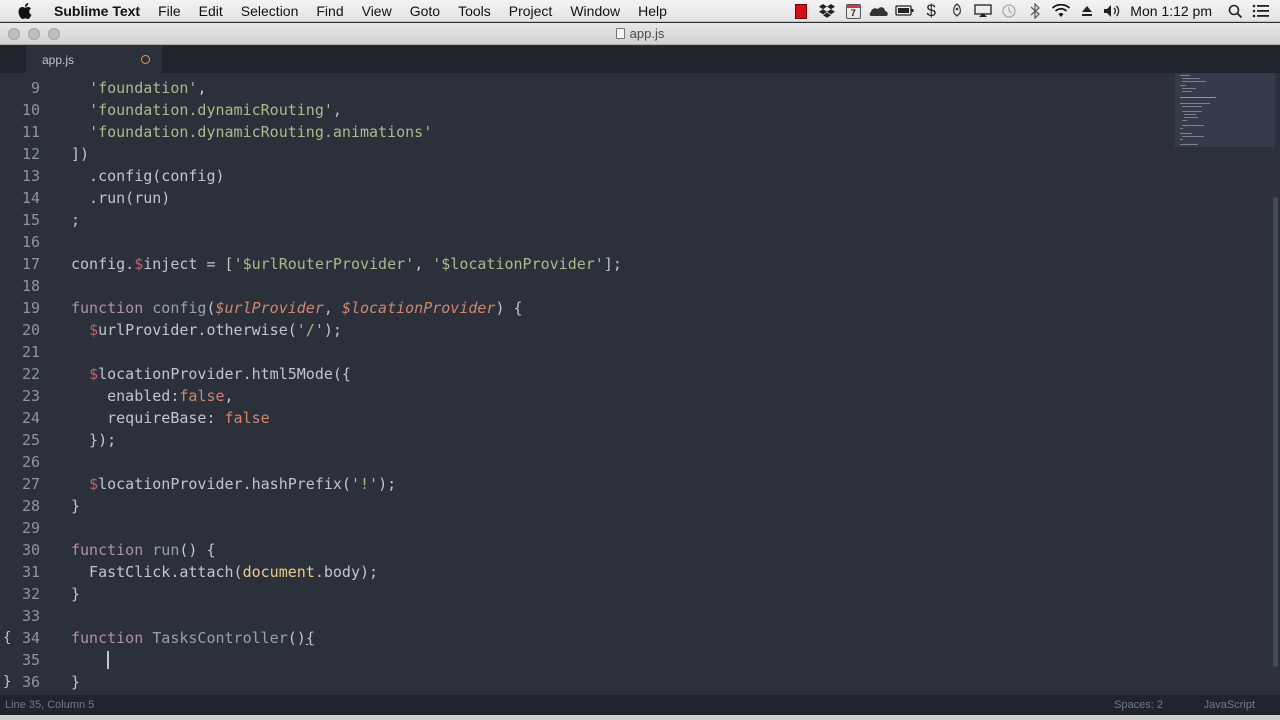  Describe the element at coordinates (50, 705) in the screenshot. I see `cursor-position: Line 35, Column 5` at that location.